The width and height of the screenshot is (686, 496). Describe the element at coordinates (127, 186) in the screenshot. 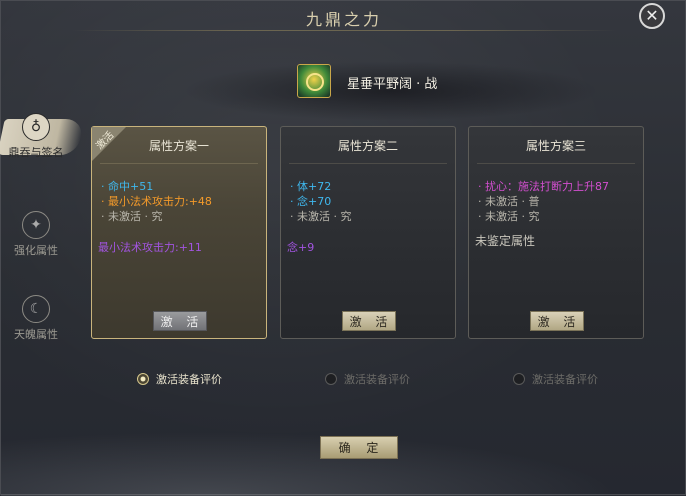

I see `attribute-line: · 命中+51` at that location.